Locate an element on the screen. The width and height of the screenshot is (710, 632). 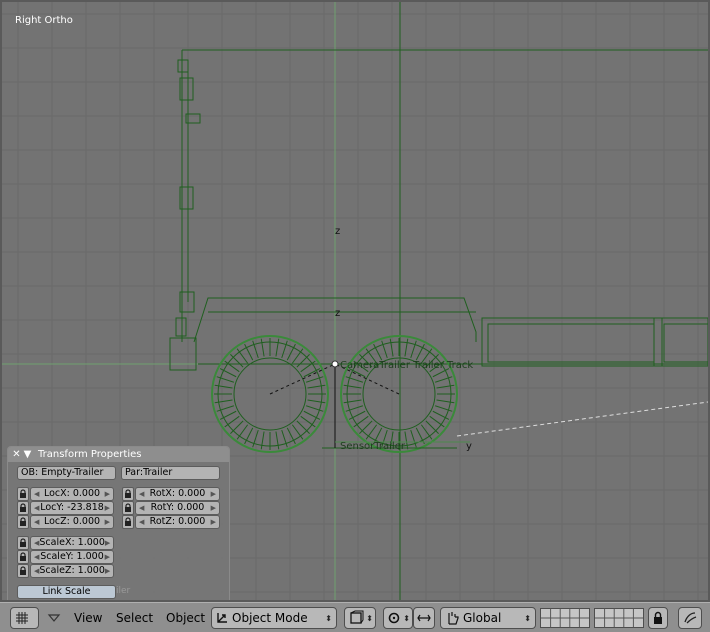
dropdown-triangle-icon is located at coordinates (54, 618).